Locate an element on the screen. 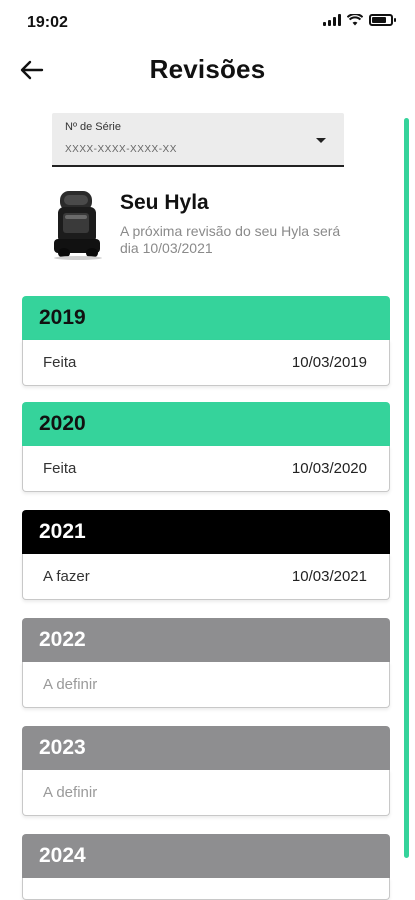 Image resolution: width=415 pixels, height=900 pixels. revision-year: 2022 is located at coordinates (206, 640).